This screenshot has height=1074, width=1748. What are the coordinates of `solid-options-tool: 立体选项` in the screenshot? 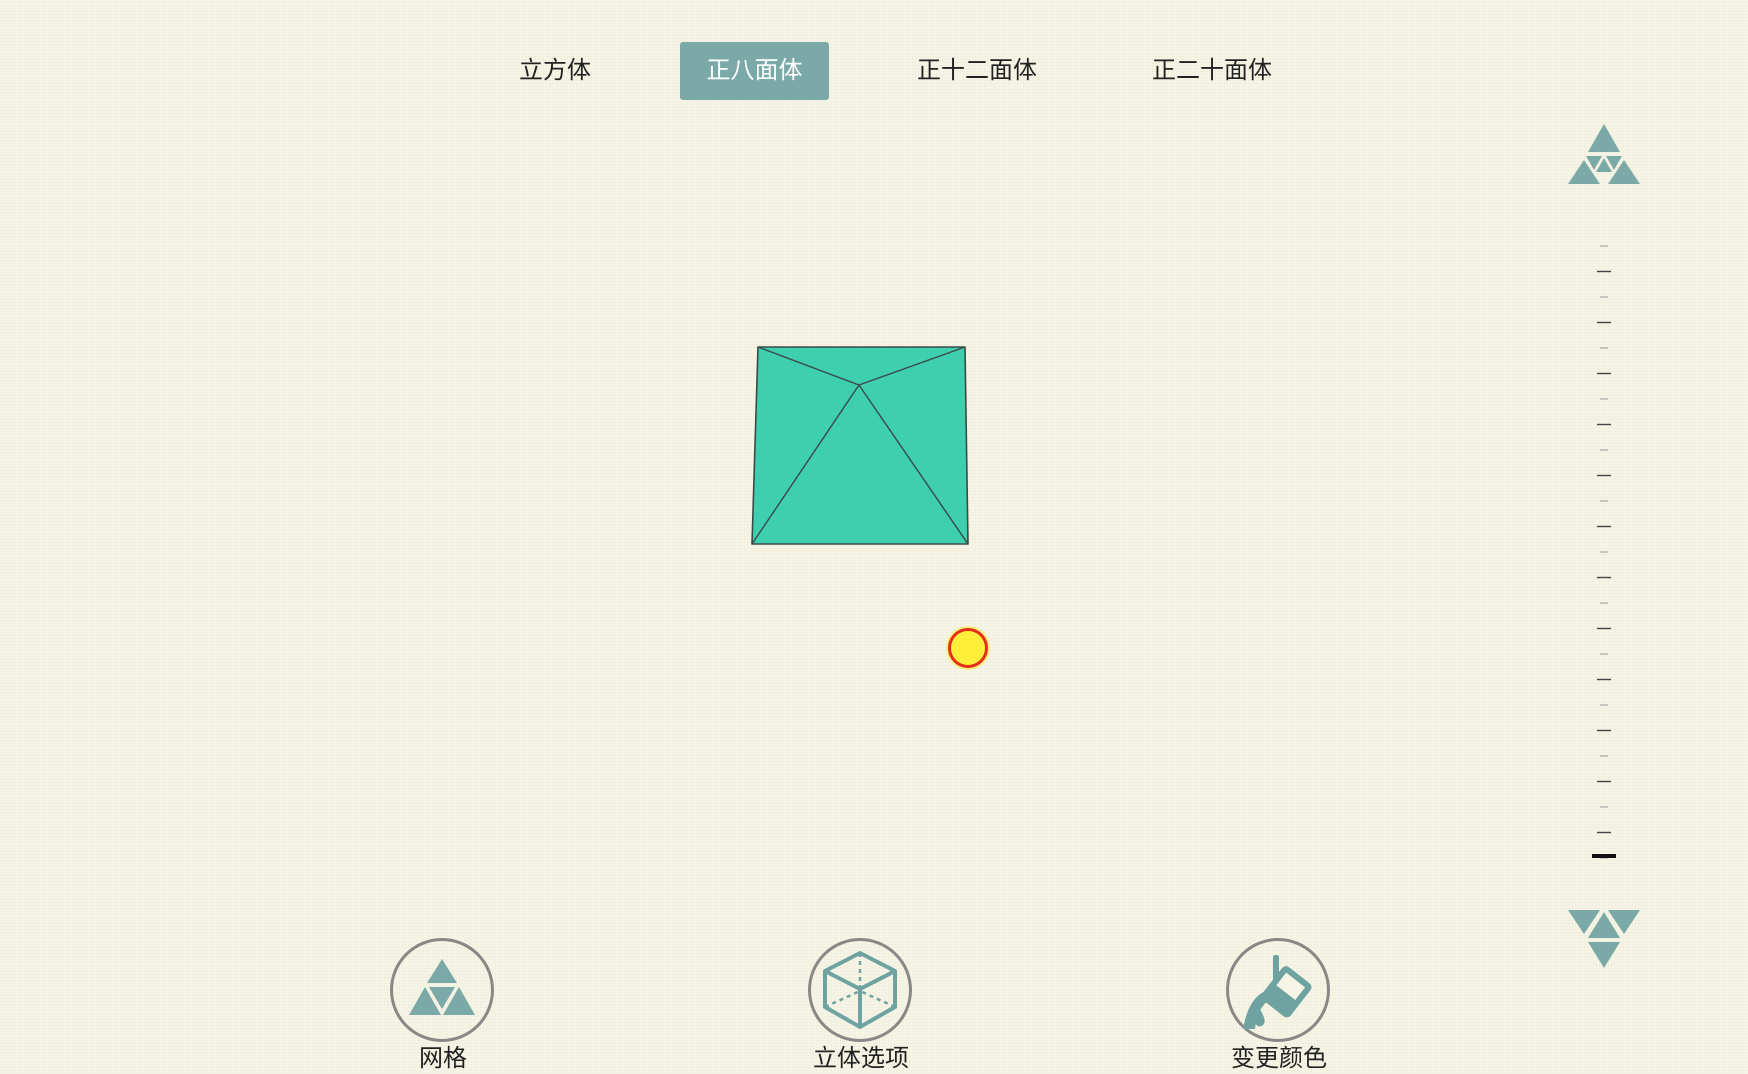 It's located at (861, 1006).